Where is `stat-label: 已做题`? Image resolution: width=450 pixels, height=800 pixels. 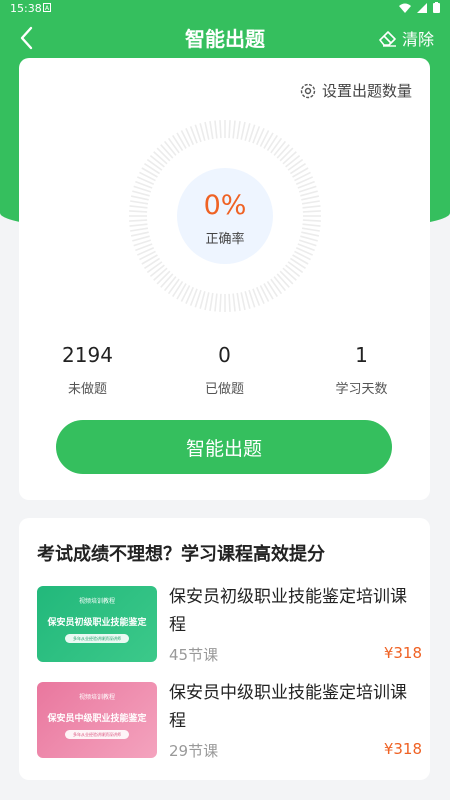
stat-label: 已做题 is located at coordinates (224, 389).